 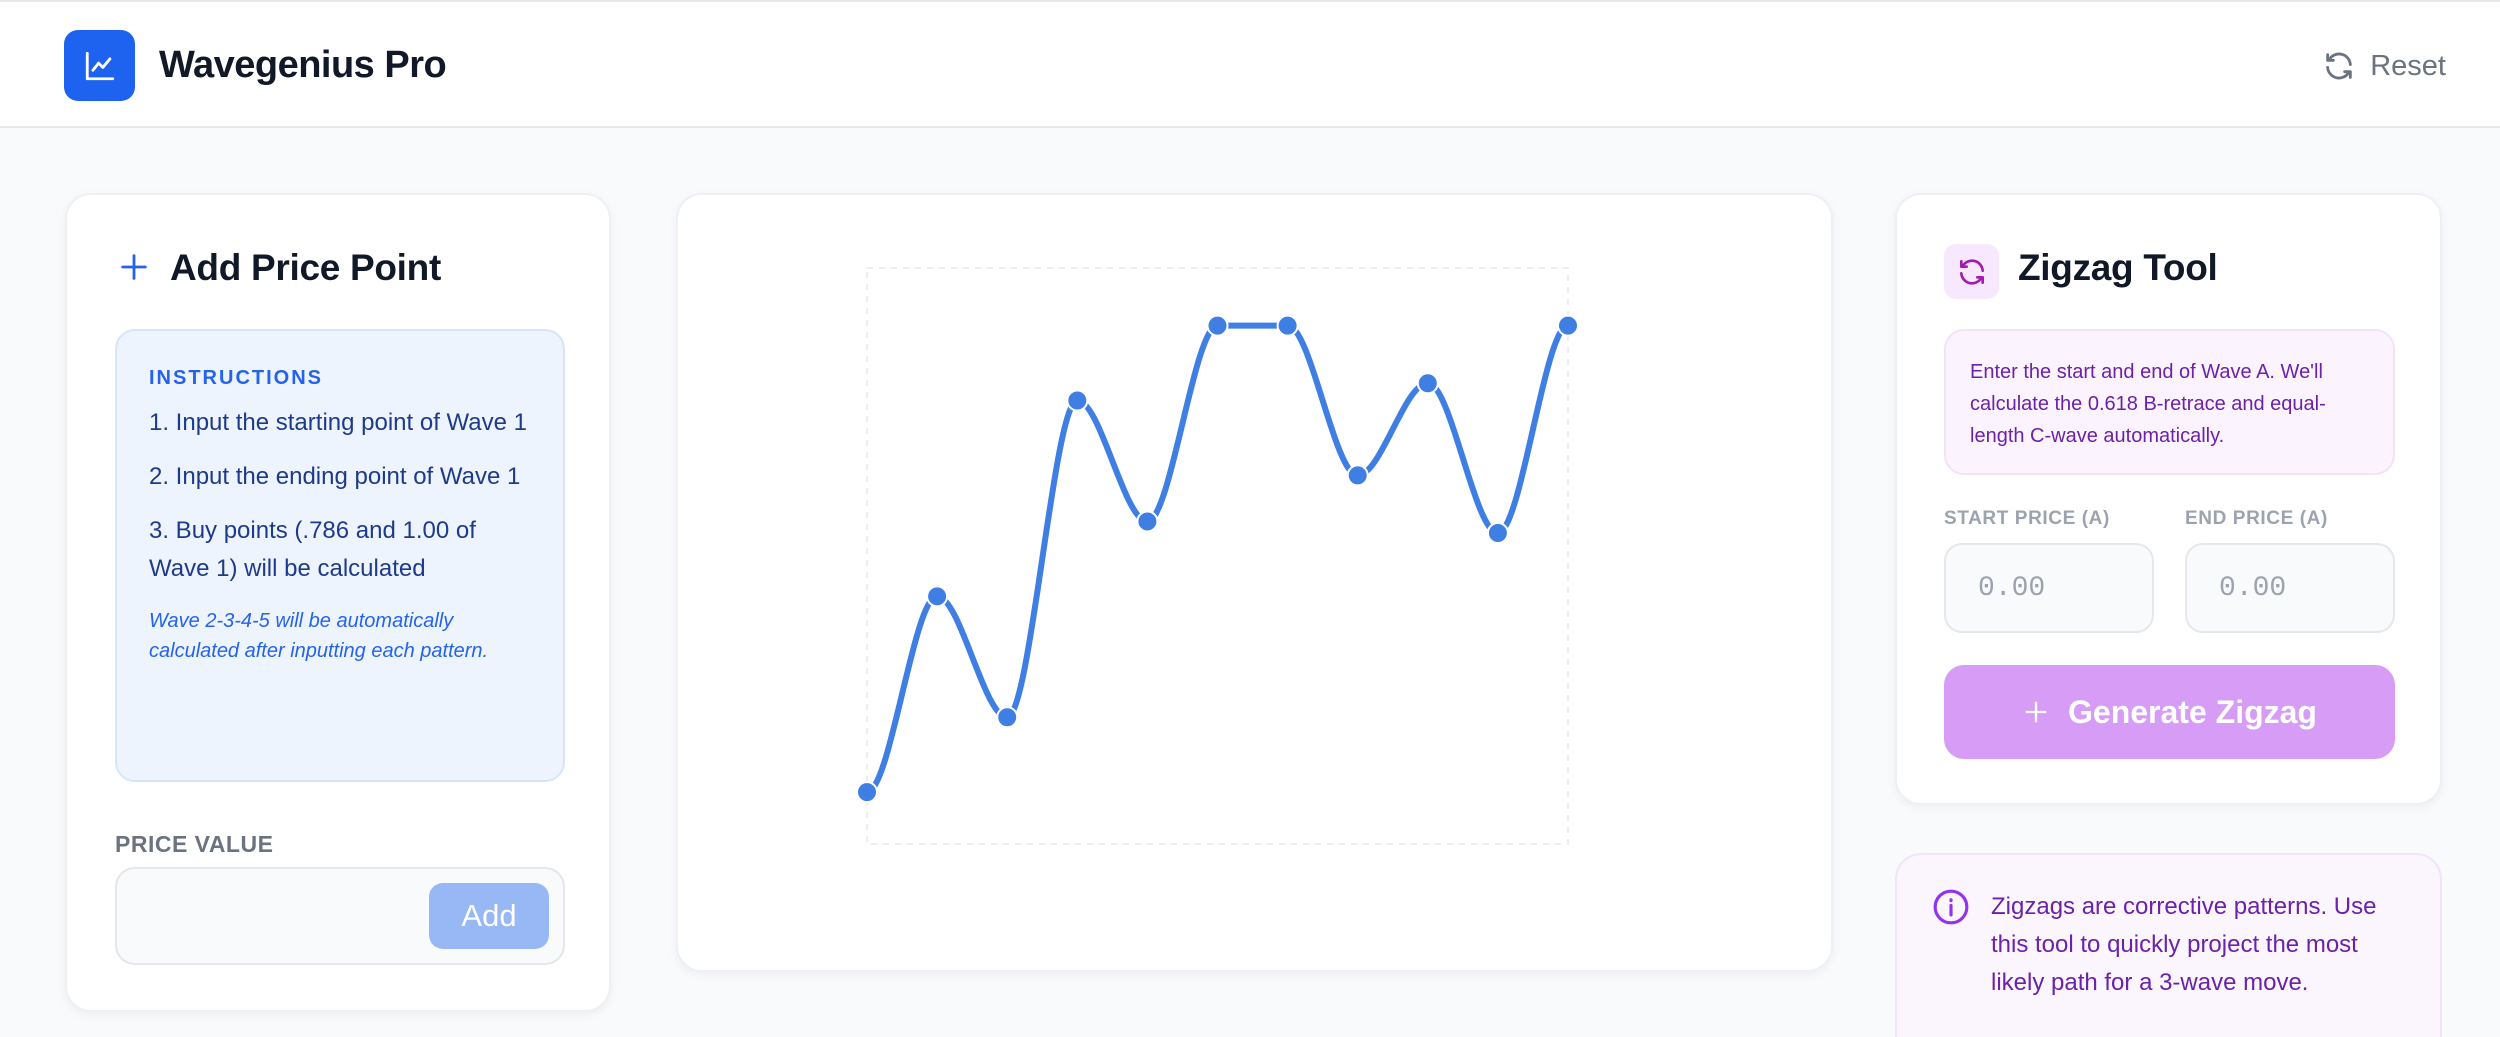 I want to click on app-logo, so click(x=99, y=65).